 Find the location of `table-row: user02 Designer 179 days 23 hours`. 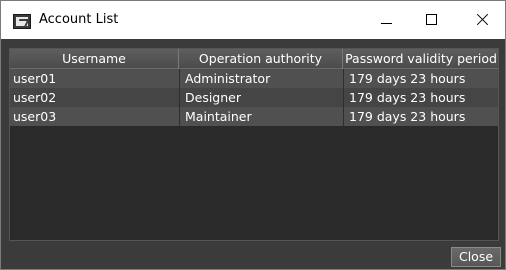

table-row: user02 Designer 179 days 23 hours is located at coordinates (254, 97).